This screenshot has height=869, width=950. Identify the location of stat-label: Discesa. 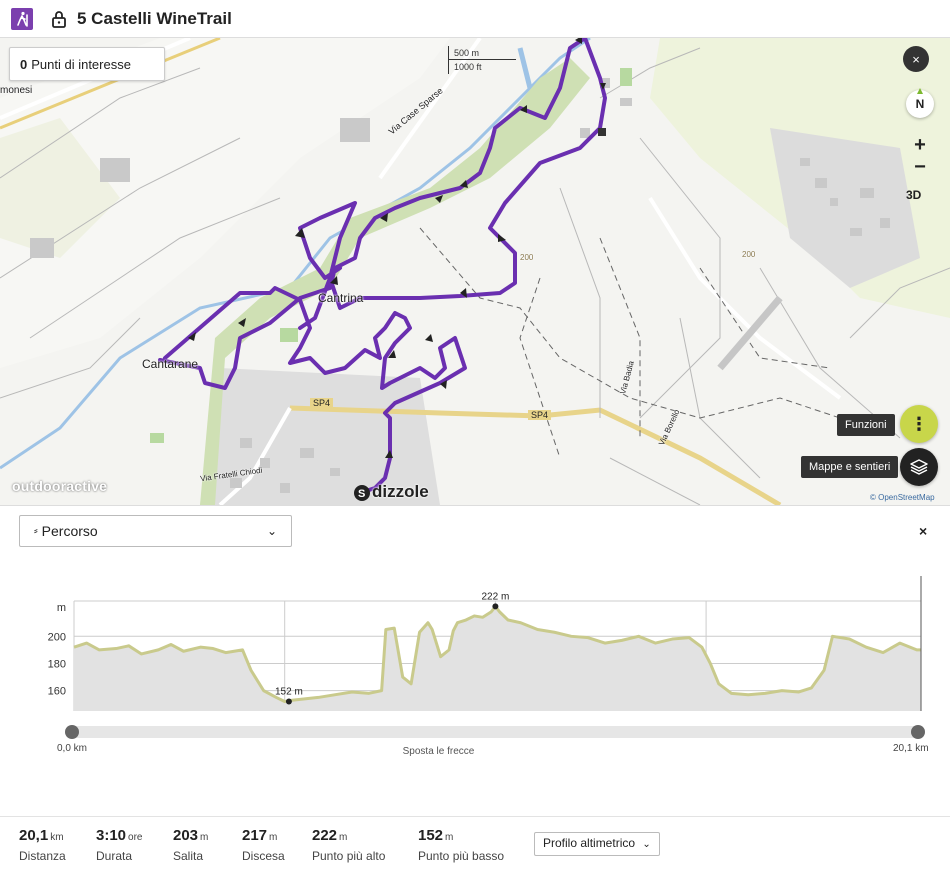
(263, 856).